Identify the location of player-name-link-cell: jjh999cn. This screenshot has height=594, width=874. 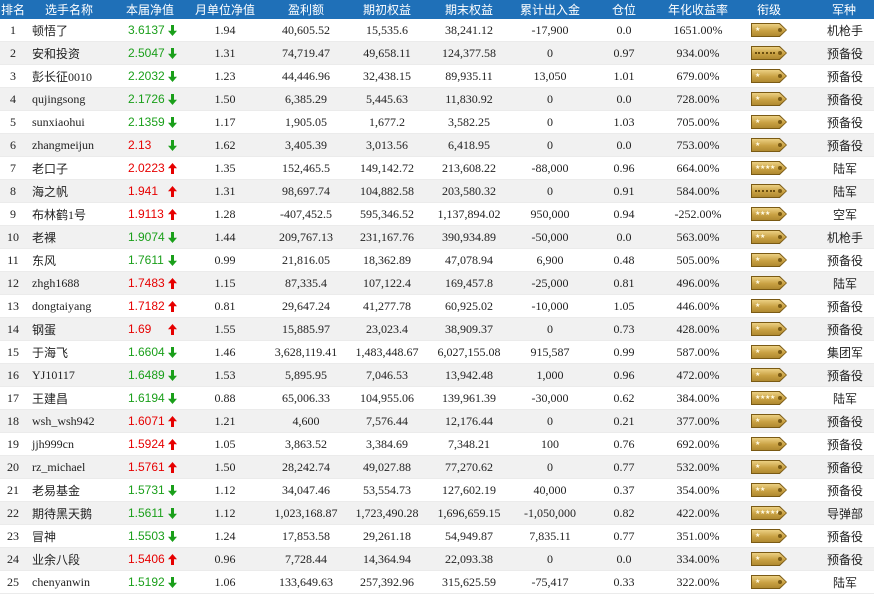
(69, 444).